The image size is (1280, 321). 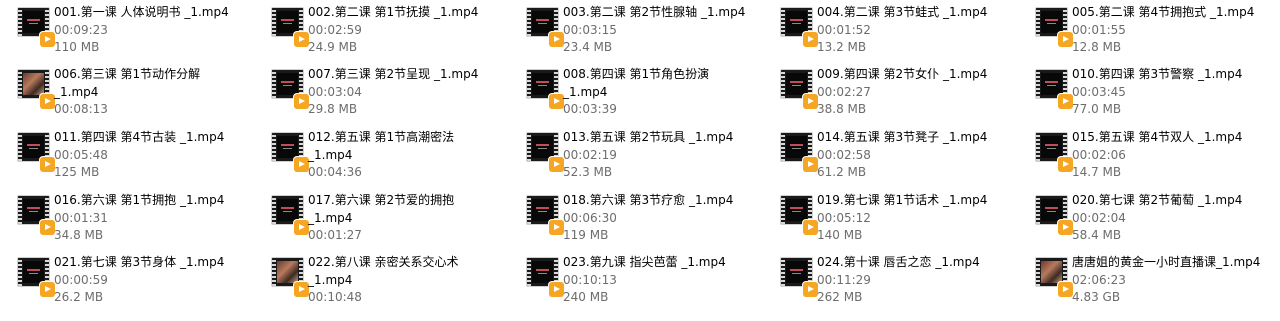 I want to click on video-file-item: 唐唐姐的黄金一小时直播课_1.mp4 02:06:23 4.83 GB, so click(x=1143, y=282).